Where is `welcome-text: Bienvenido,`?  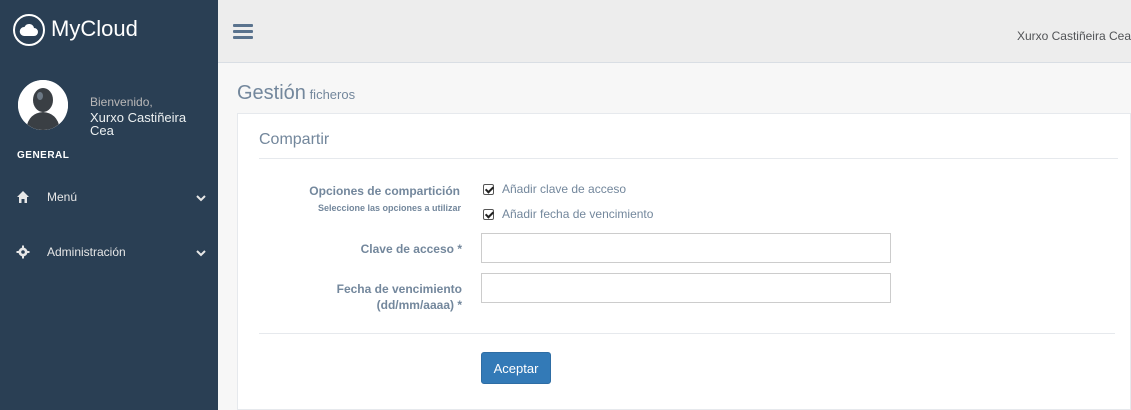
welcome-text: Bienvenido, is located at coordinates (121, 102).